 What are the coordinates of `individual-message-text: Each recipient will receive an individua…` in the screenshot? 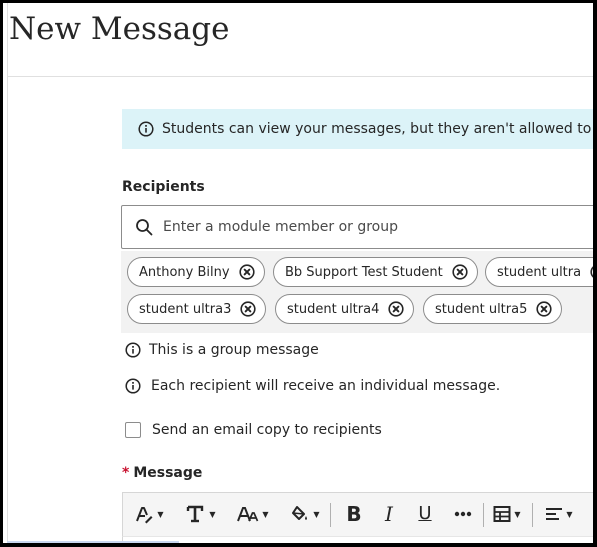 It's located at (326, 386).